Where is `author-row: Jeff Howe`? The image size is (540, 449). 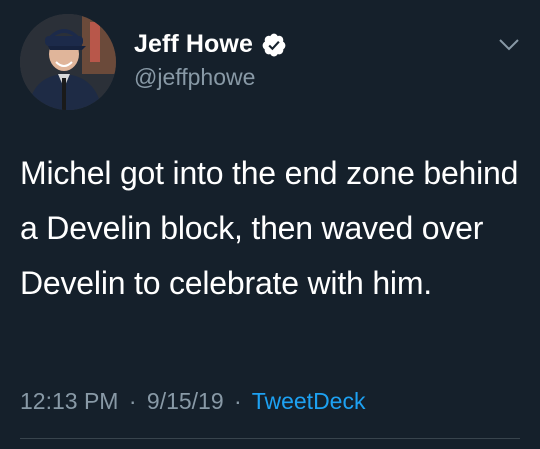 author-row: Jeff Howe is located at coordinates (210, 44).